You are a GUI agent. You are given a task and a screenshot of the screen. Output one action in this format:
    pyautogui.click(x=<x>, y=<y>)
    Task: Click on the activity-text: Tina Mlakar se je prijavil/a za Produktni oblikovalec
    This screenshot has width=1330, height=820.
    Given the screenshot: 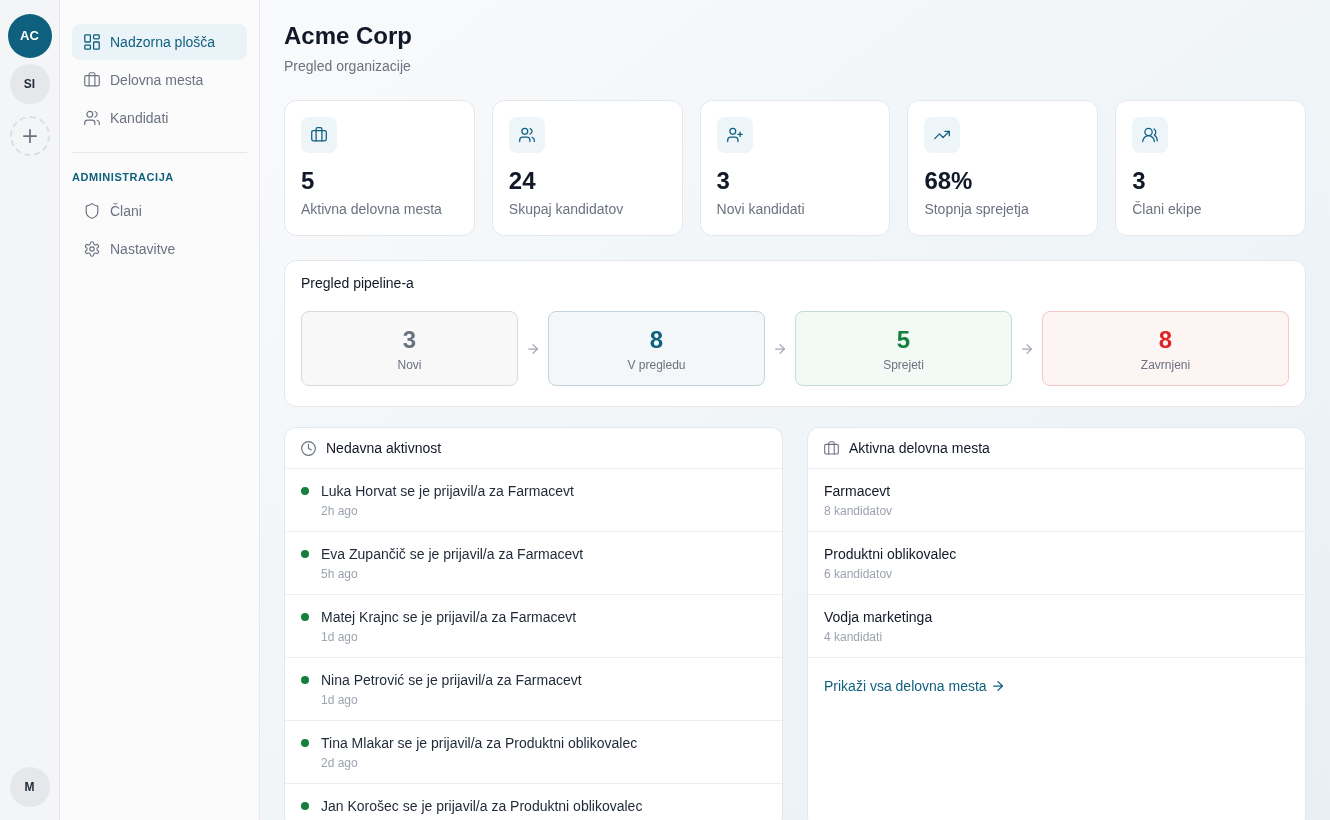 What is the action you would take?
    pyautogui.click(x=479, y=743)
    